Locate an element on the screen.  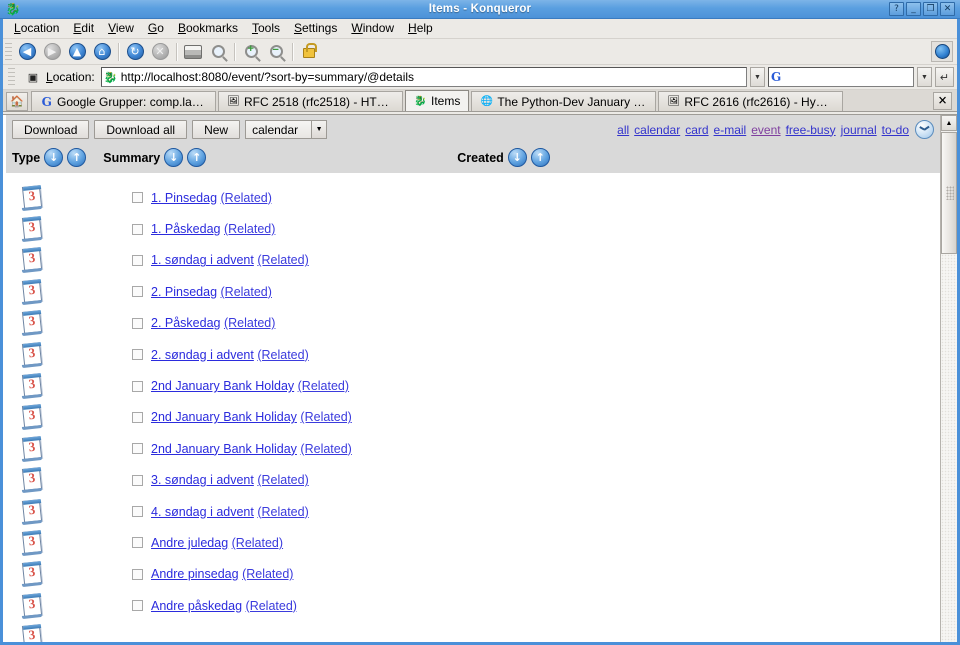
row-summary-link: Andre juledag is located at coordinates (189, 543).